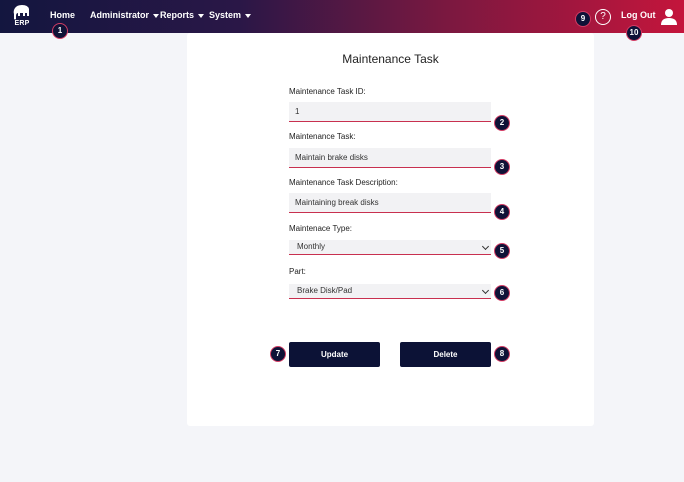  I want to click on description-label: Maintenance Task Description:, so click(343, 182).